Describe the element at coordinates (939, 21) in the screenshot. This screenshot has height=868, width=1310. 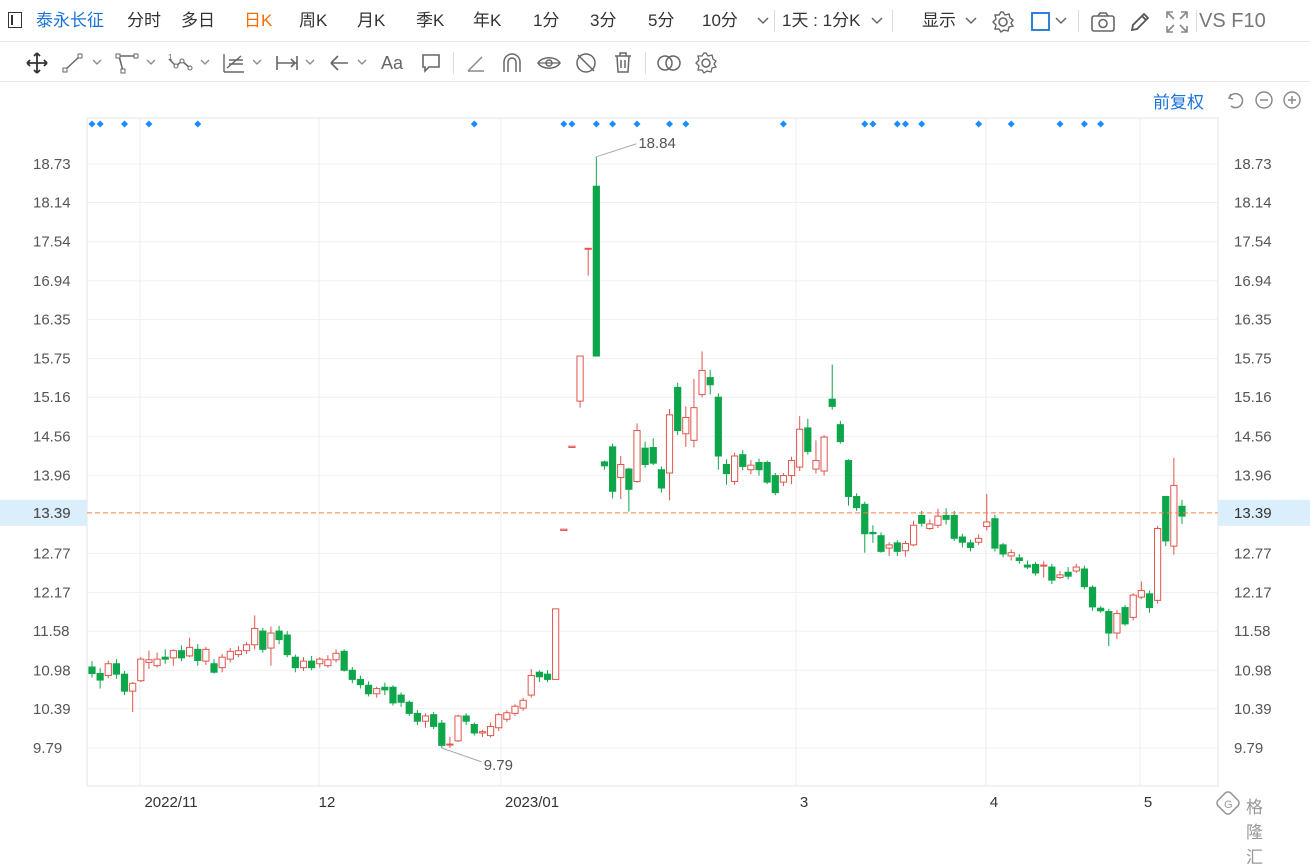
I see `display-menu: 显示` at that location.